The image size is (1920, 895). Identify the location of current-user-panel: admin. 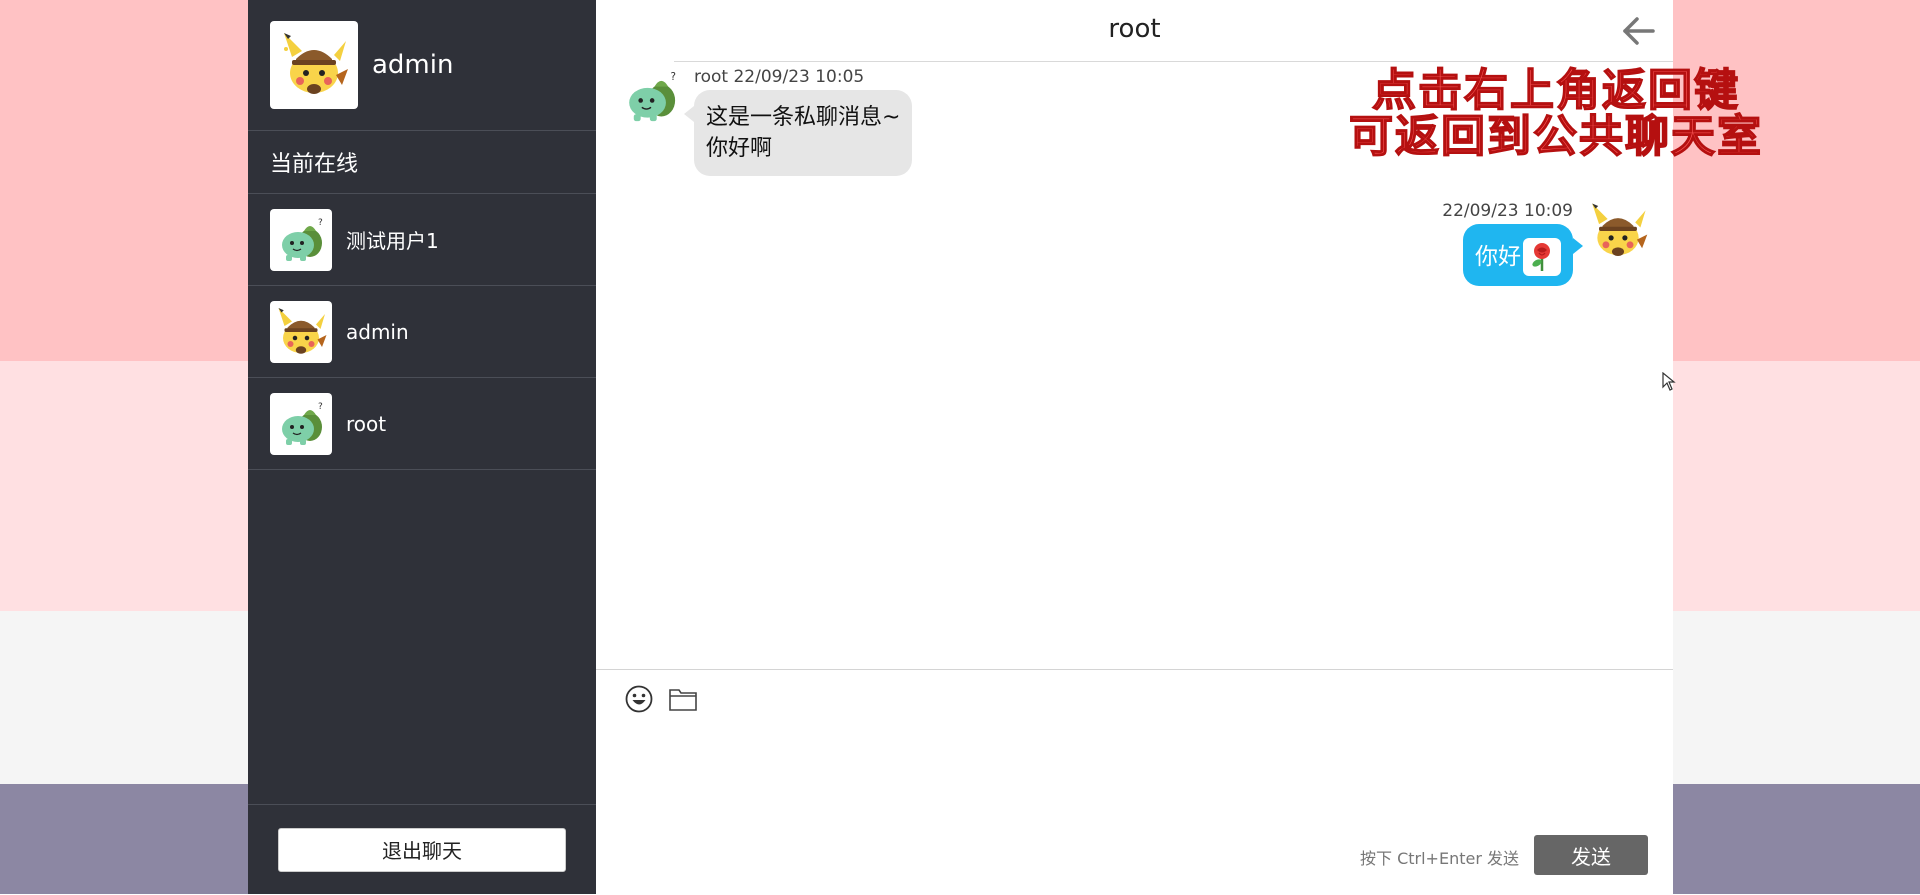
(422, 65).